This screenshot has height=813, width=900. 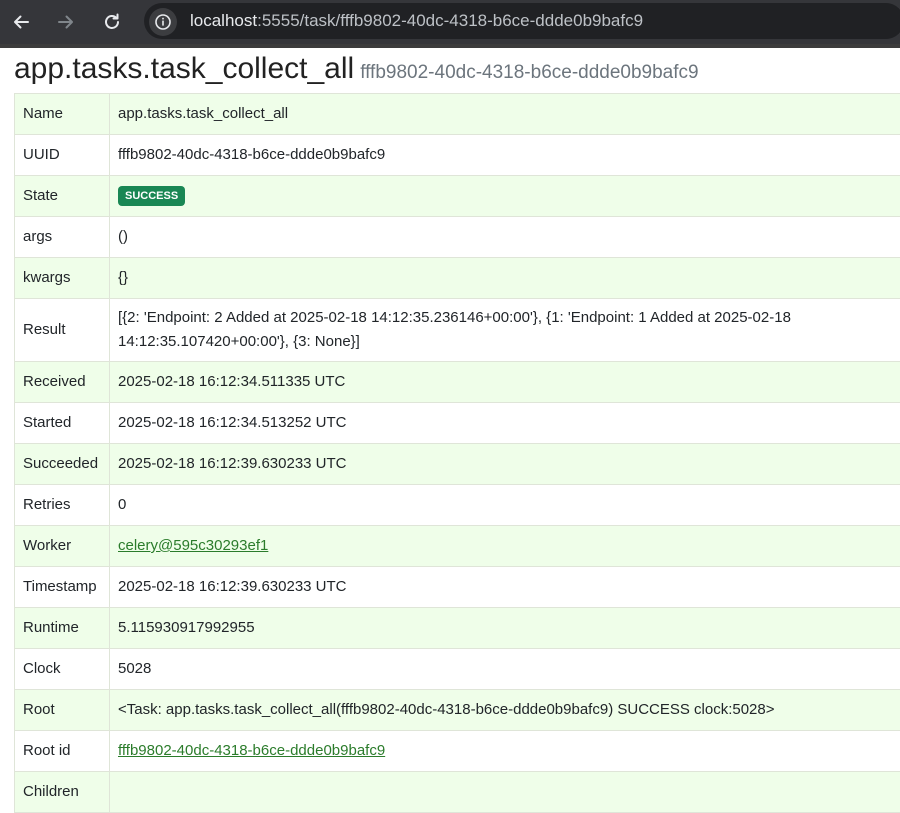 What do you see at coordinates (505, 628) in the screenshot?
I see `row-value-runtime: 5.115930917992955` at bounding box center [505, 628].